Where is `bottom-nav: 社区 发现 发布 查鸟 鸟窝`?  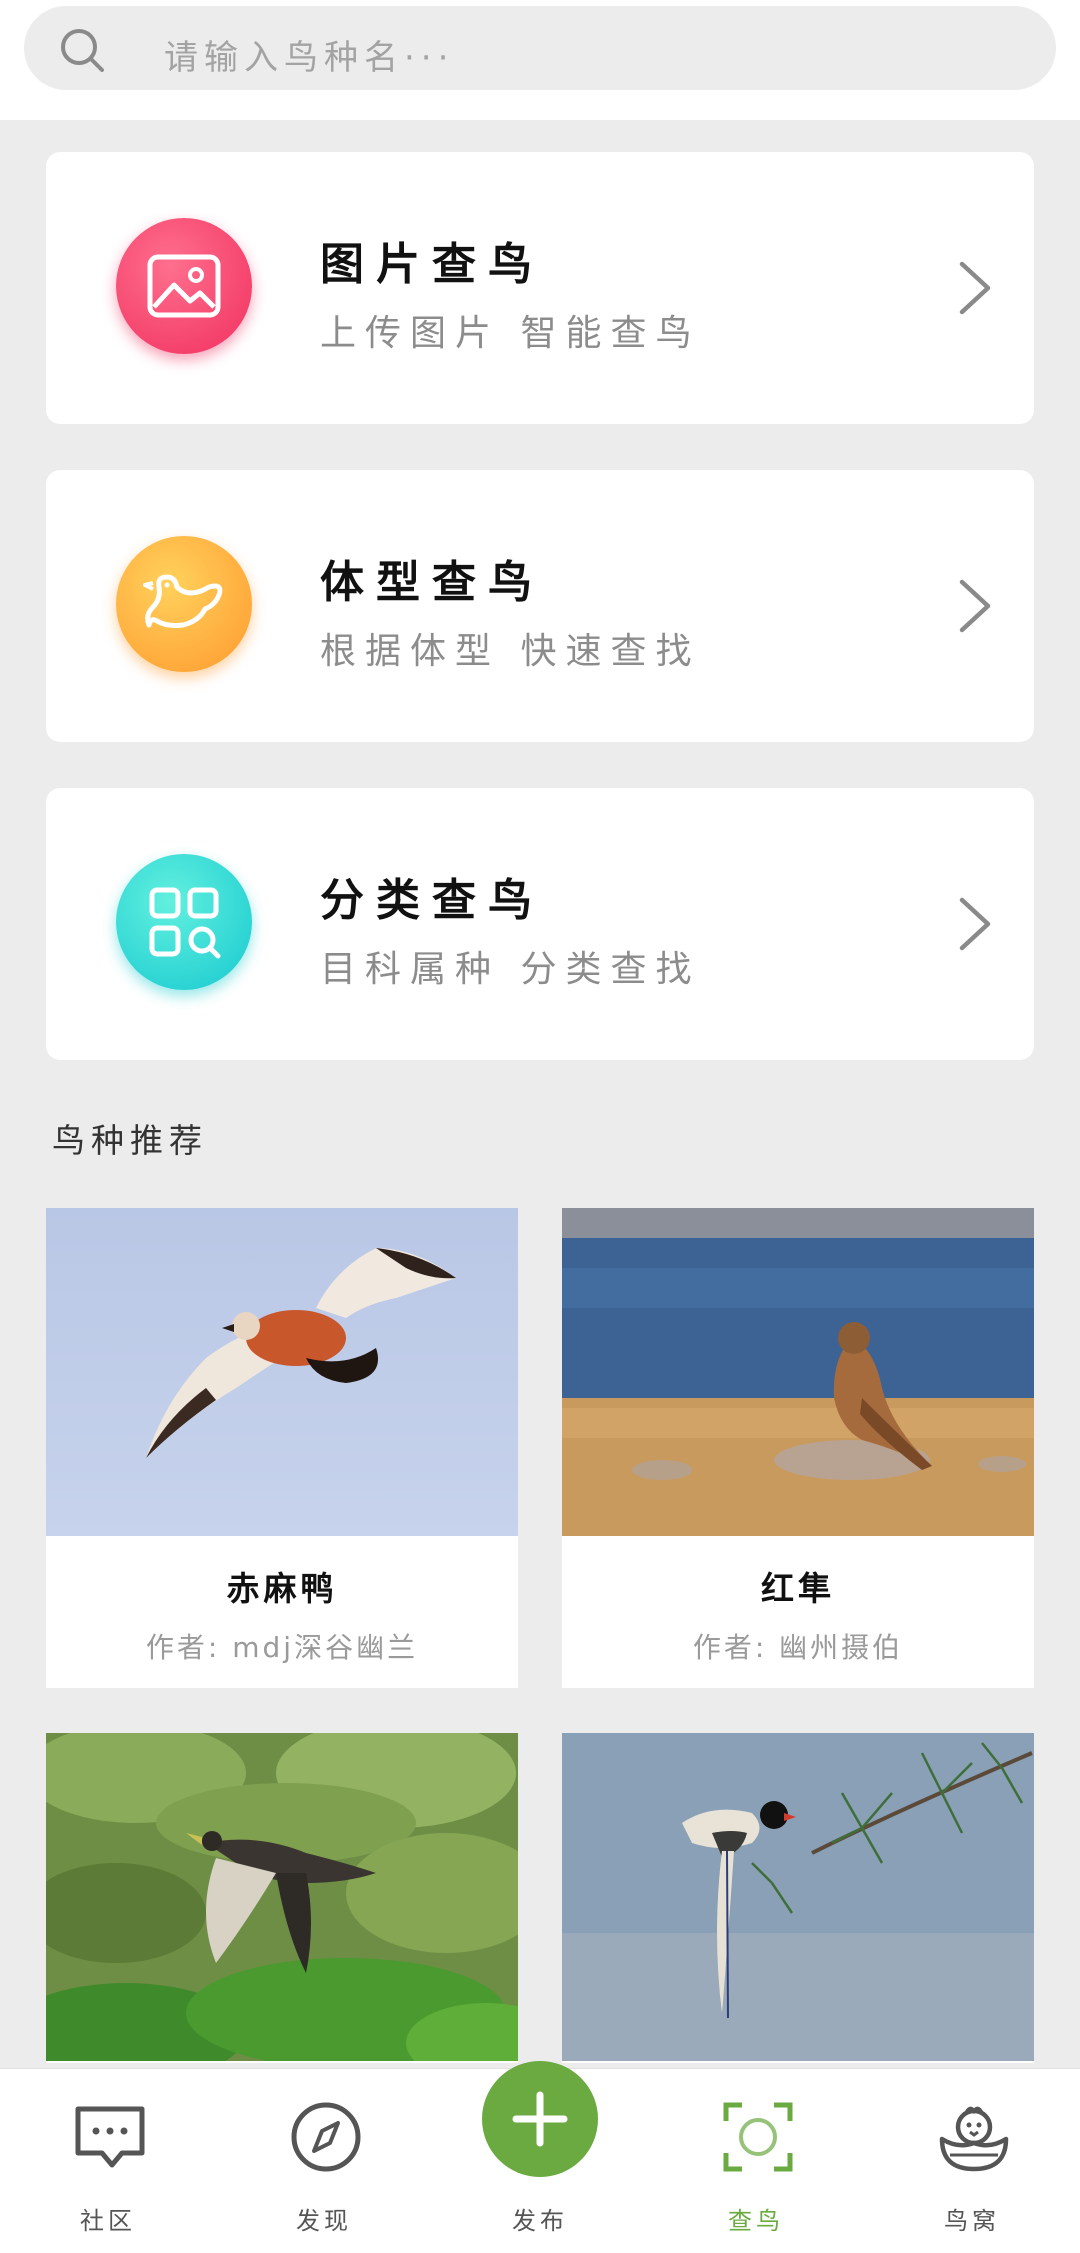
bottom-nav: 社区 发现 发布 查鸟 鸟窝 is located at coordinates (540, 2157).